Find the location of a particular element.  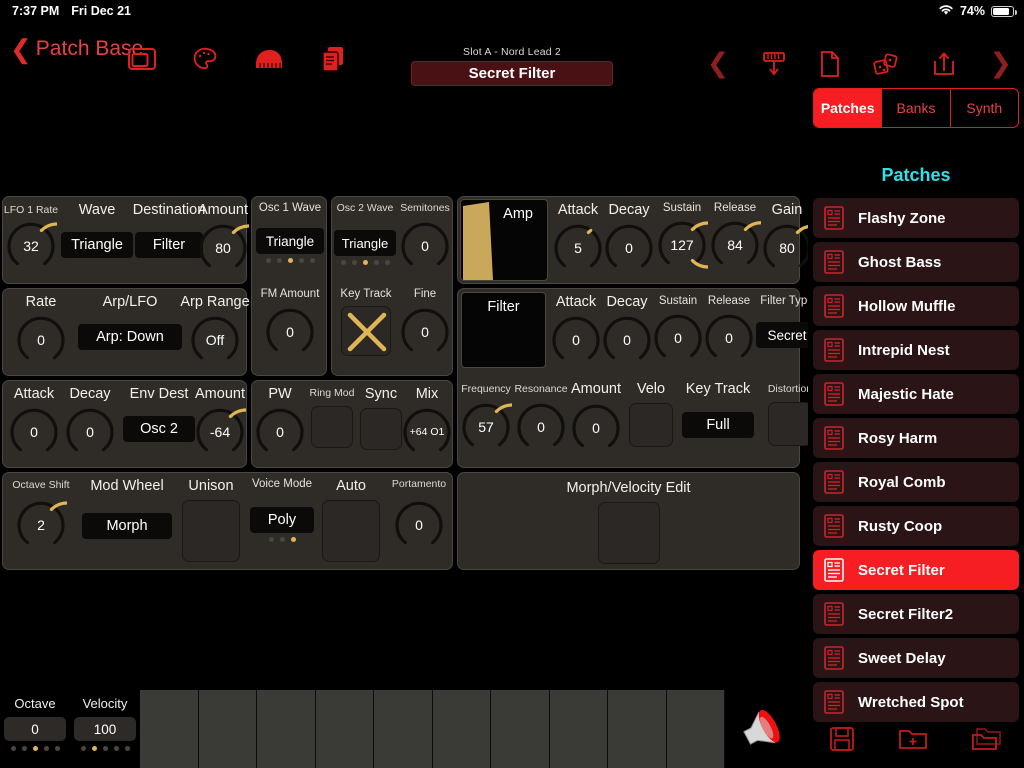

current-patch-name: Secret Filter is located at coordinates (512, 73).